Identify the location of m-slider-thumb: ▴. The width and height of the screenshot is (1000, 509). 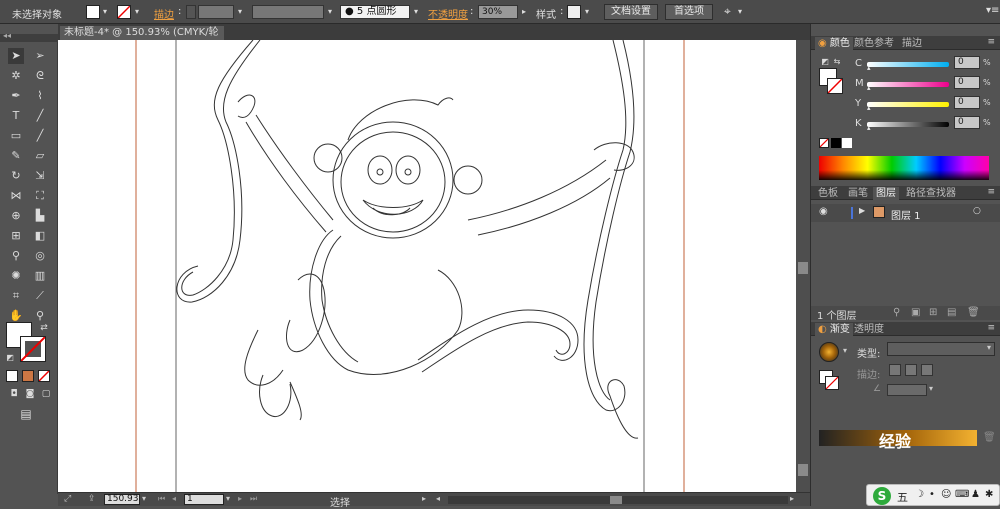
(869, 88).